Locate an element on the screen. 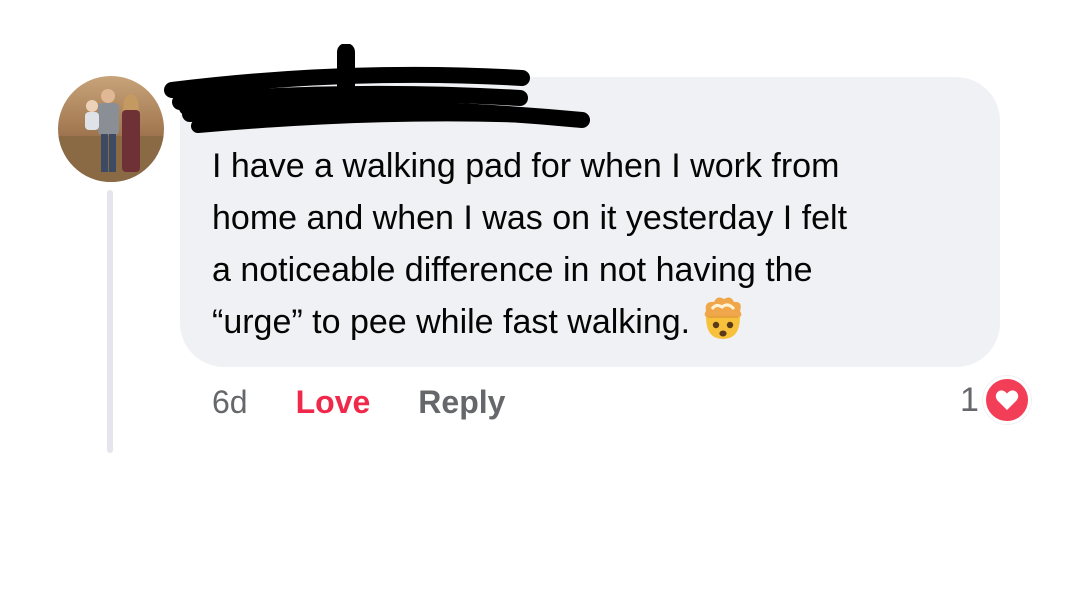 This screenshot has height=607, width=1080. thread-line is located at coordinates (110, 321).